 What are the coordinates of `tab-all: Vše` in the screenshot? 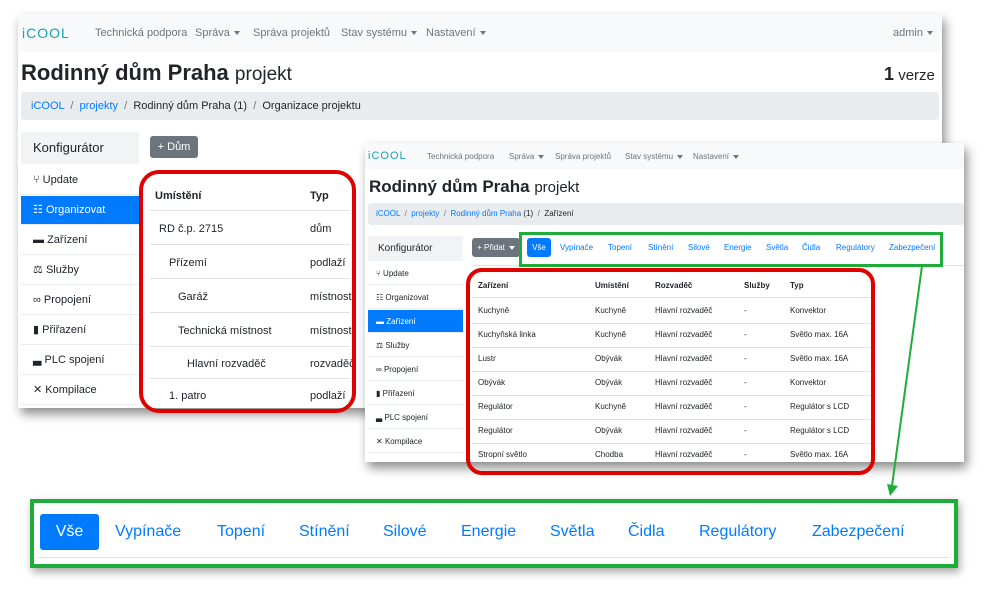 It's located at (69, 532).